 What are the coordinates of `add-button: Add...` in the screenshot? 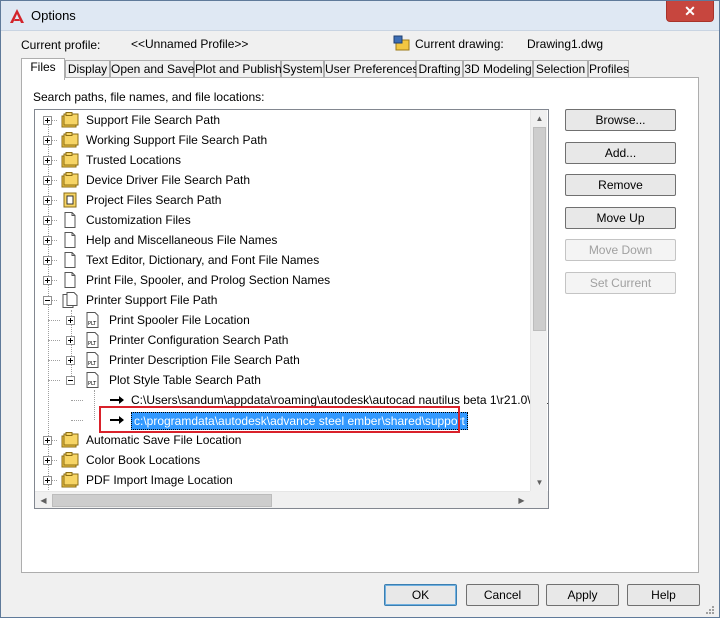 It's located at (620, 153).